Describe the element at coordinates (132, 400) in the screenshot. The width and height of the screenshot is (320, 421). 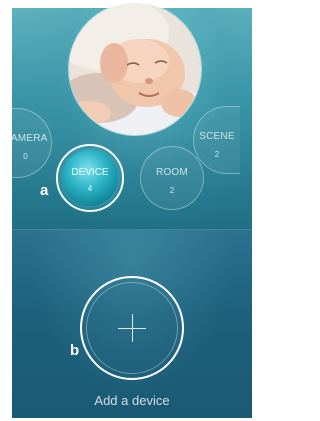
I see `add-device-label: Add a device` at that location.